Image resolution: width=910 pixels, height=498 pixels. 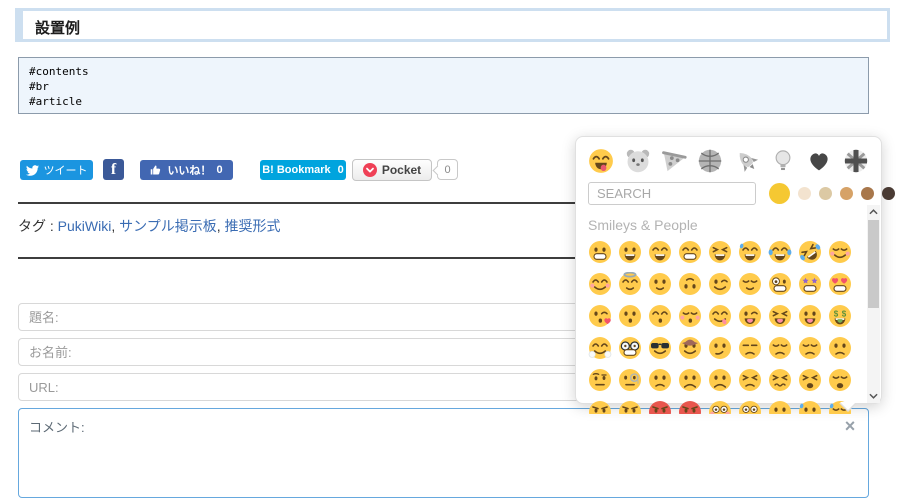 What do you see at coordinates (630, 284) in the screenshot?
I see `emoji-smiling-face-with-halo` at bounding box center [630, 284].